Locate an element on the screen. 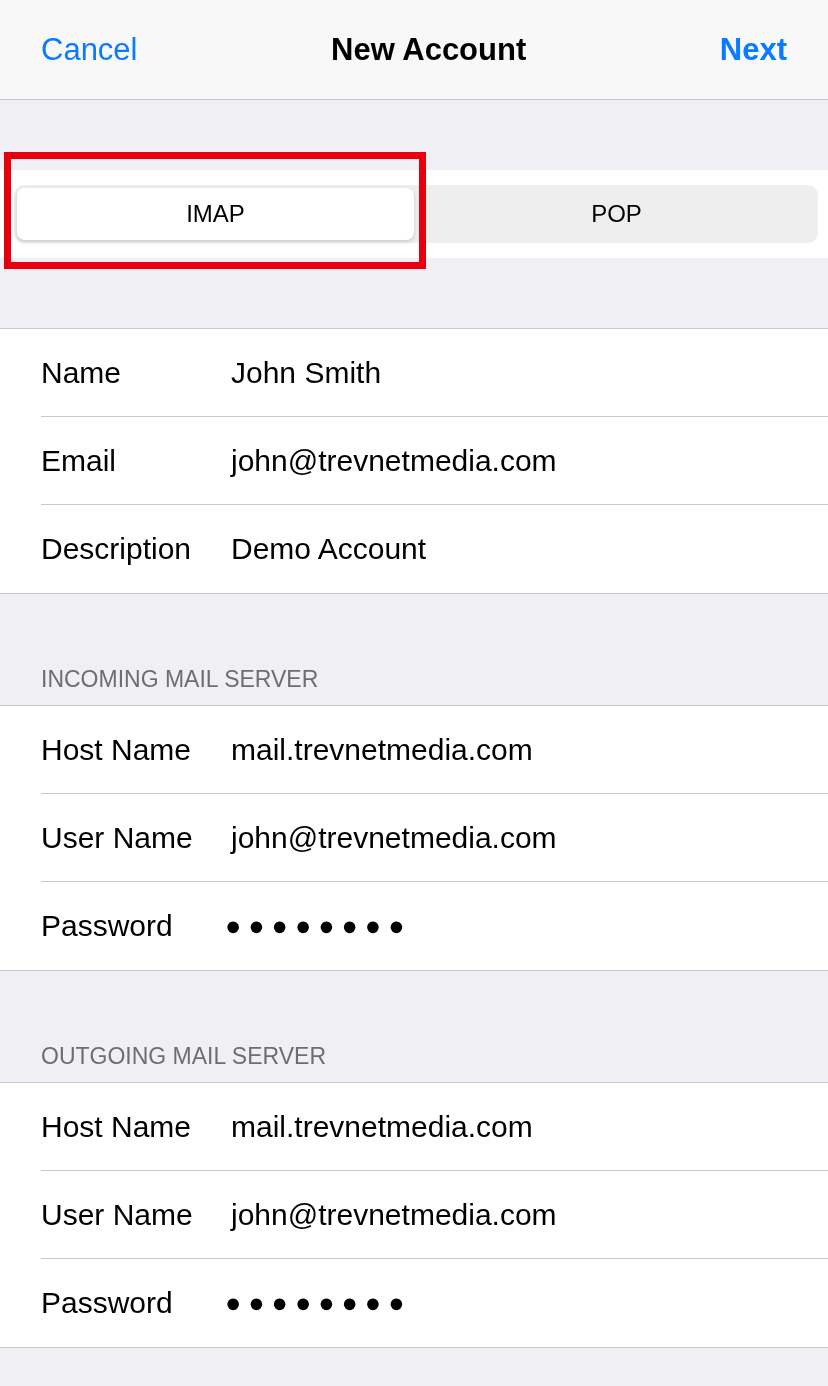 Image resolution: width=828 pixels, height=1386 pixels. next-button: Next is located at coordinates (753, 49).